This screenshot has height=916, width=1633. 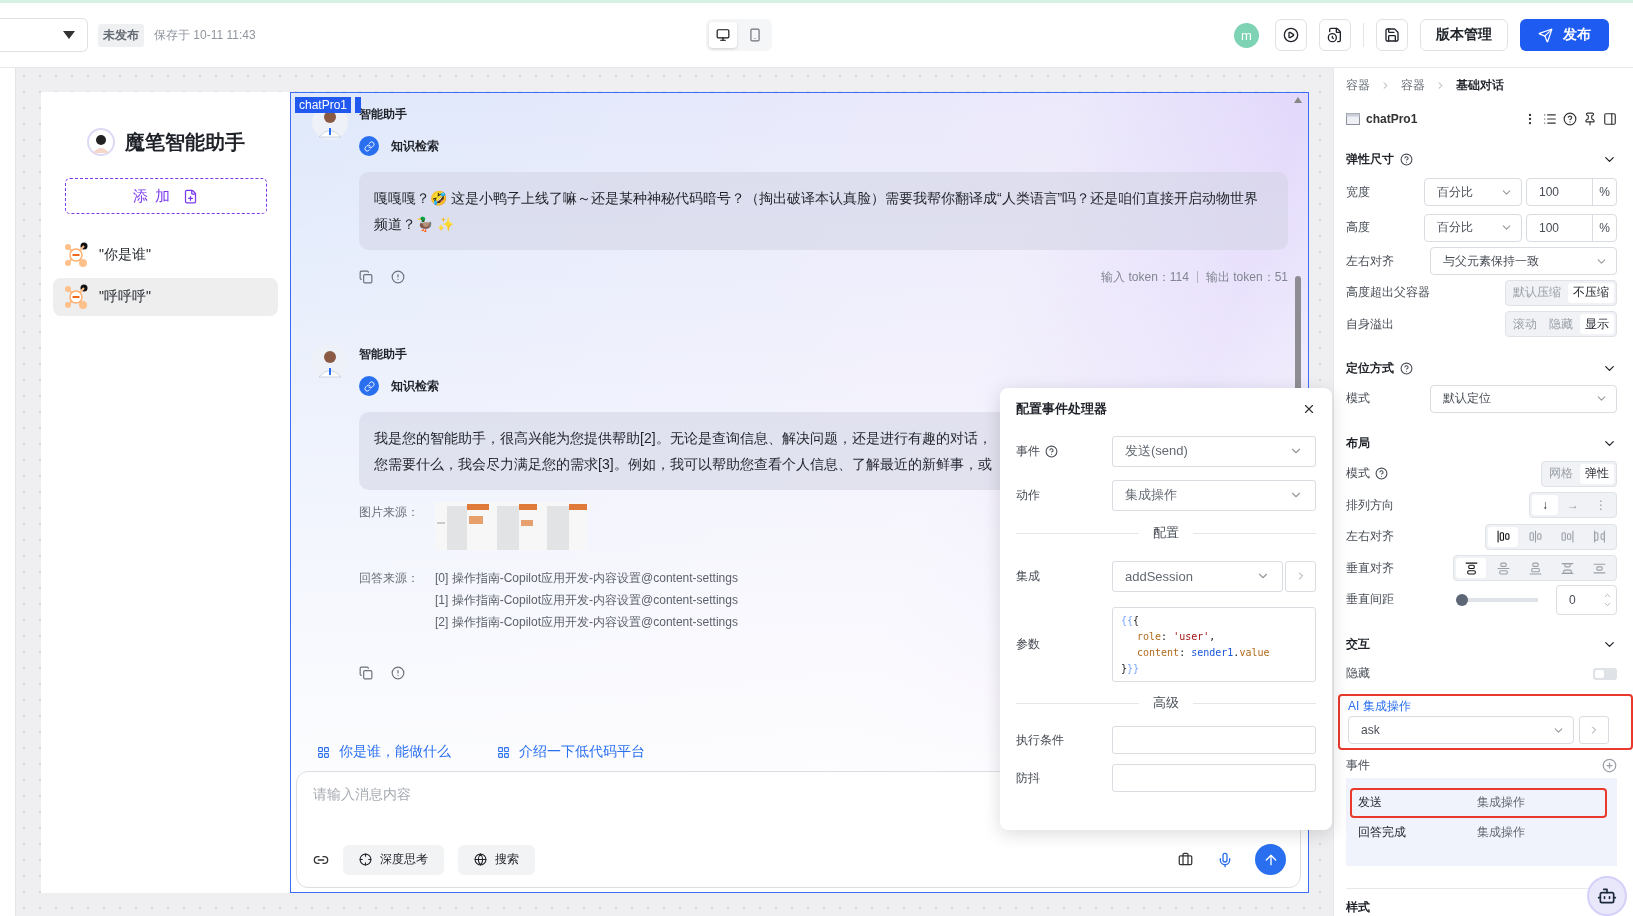 I want to click on field-label: AI 集成操作, so click(x=1380, y=707).